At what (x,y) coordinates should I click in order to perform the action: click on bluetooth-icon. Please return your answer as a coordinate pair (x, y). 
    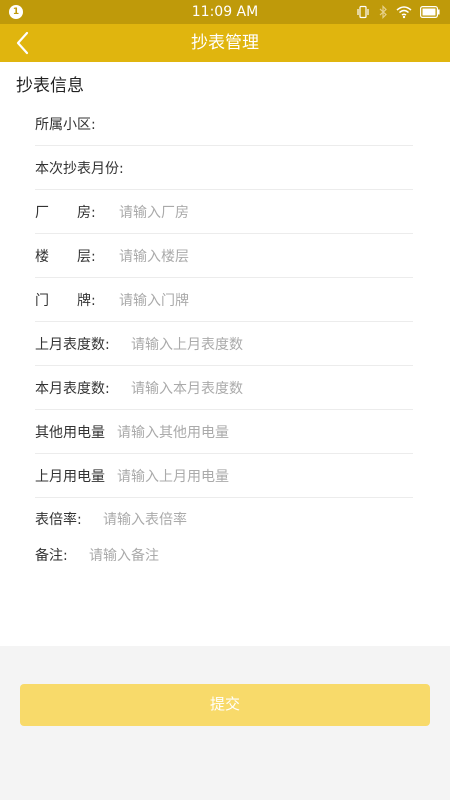
    Looking at the image, I should click on (383, 12).